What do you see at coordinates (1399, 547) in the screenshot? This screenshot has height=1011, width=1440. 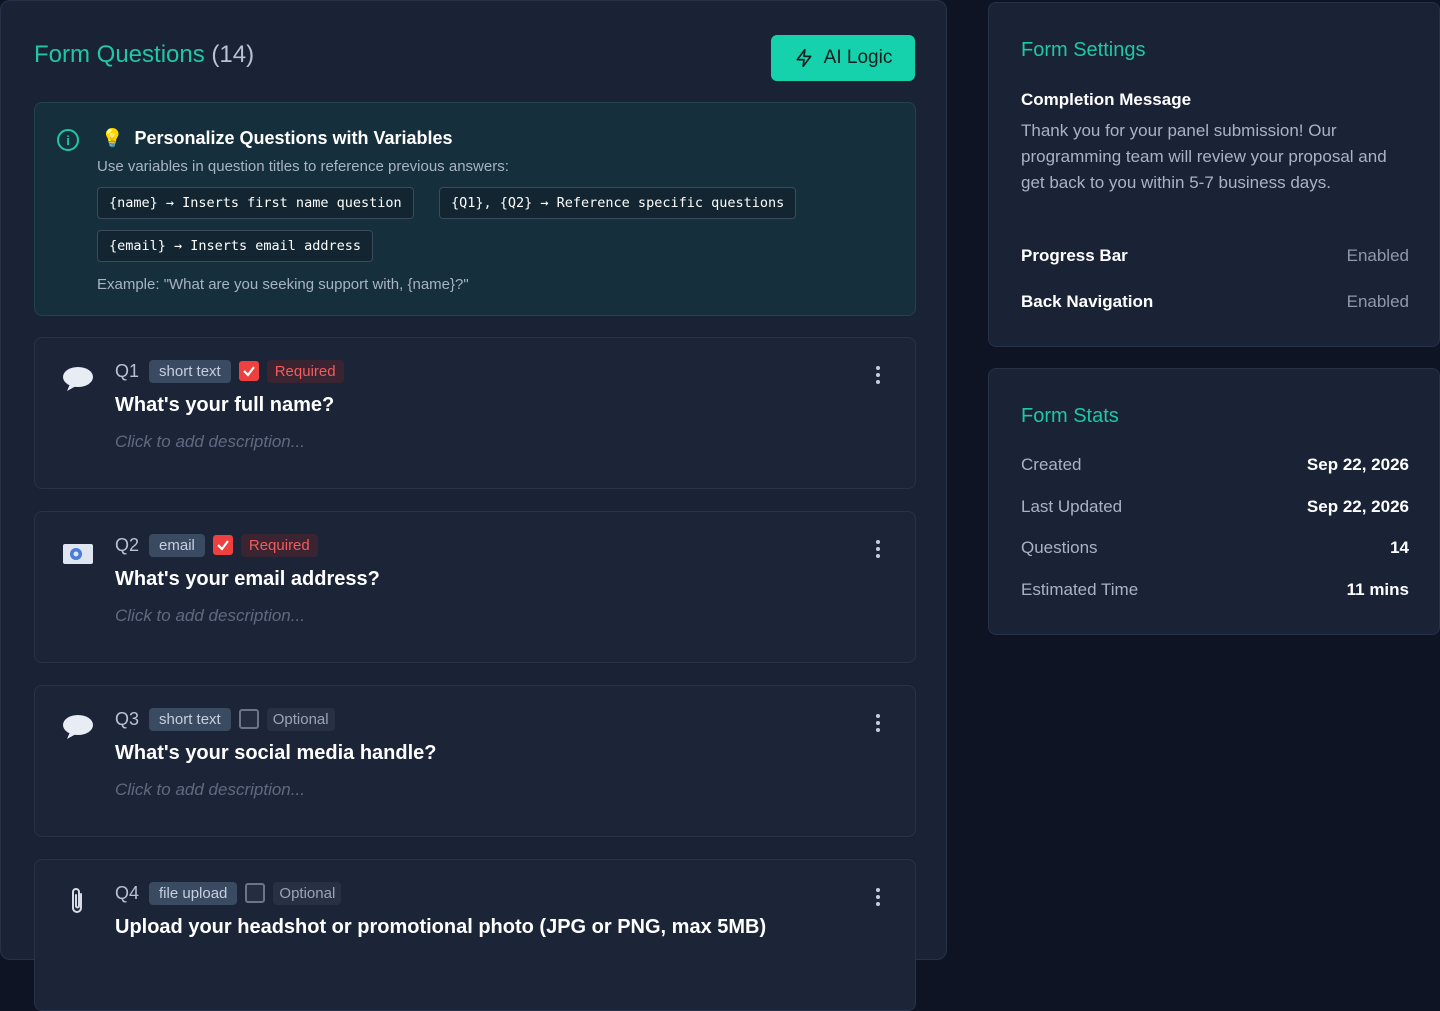 I see `stat-value: 14` at bounding box center [1399, 547].